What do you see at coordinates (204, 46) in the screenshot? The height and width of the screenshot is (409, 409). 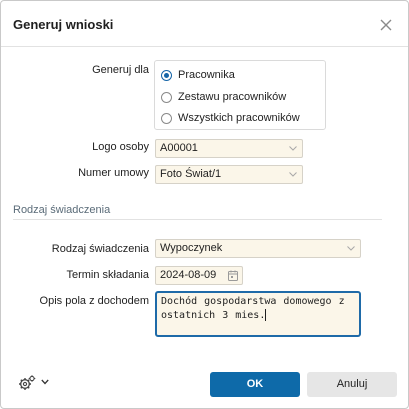 I see `title-divider` at bounding box center [204, 46].